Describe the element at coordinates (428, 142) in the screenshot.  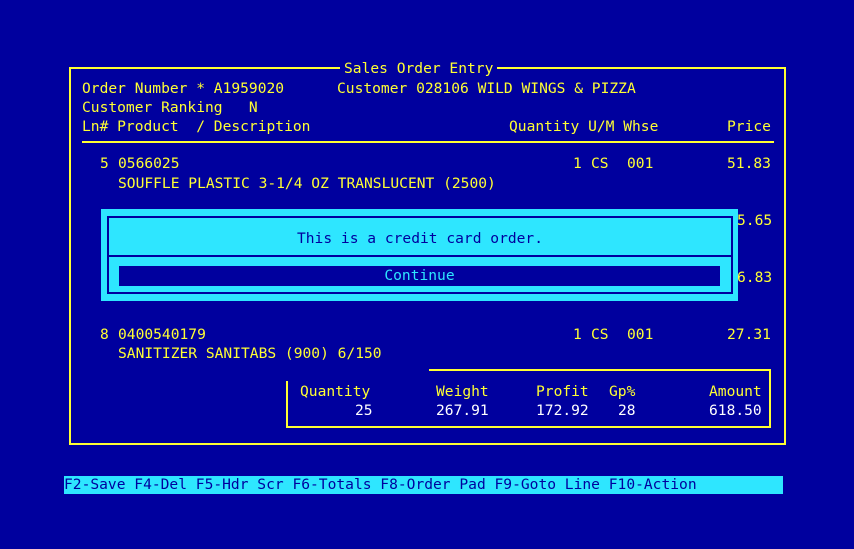
I see `header-divider` at that location.